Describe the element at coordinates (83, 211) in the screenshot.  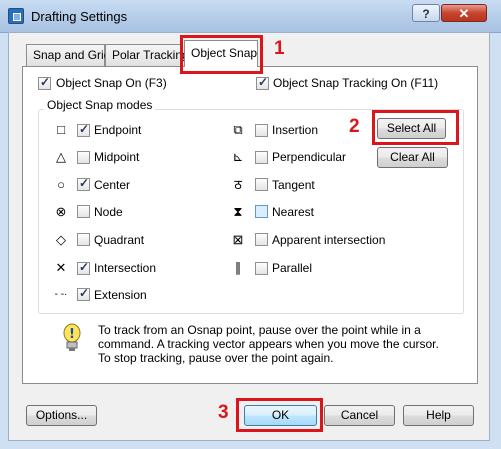
I see `node-checkbox` at that location.